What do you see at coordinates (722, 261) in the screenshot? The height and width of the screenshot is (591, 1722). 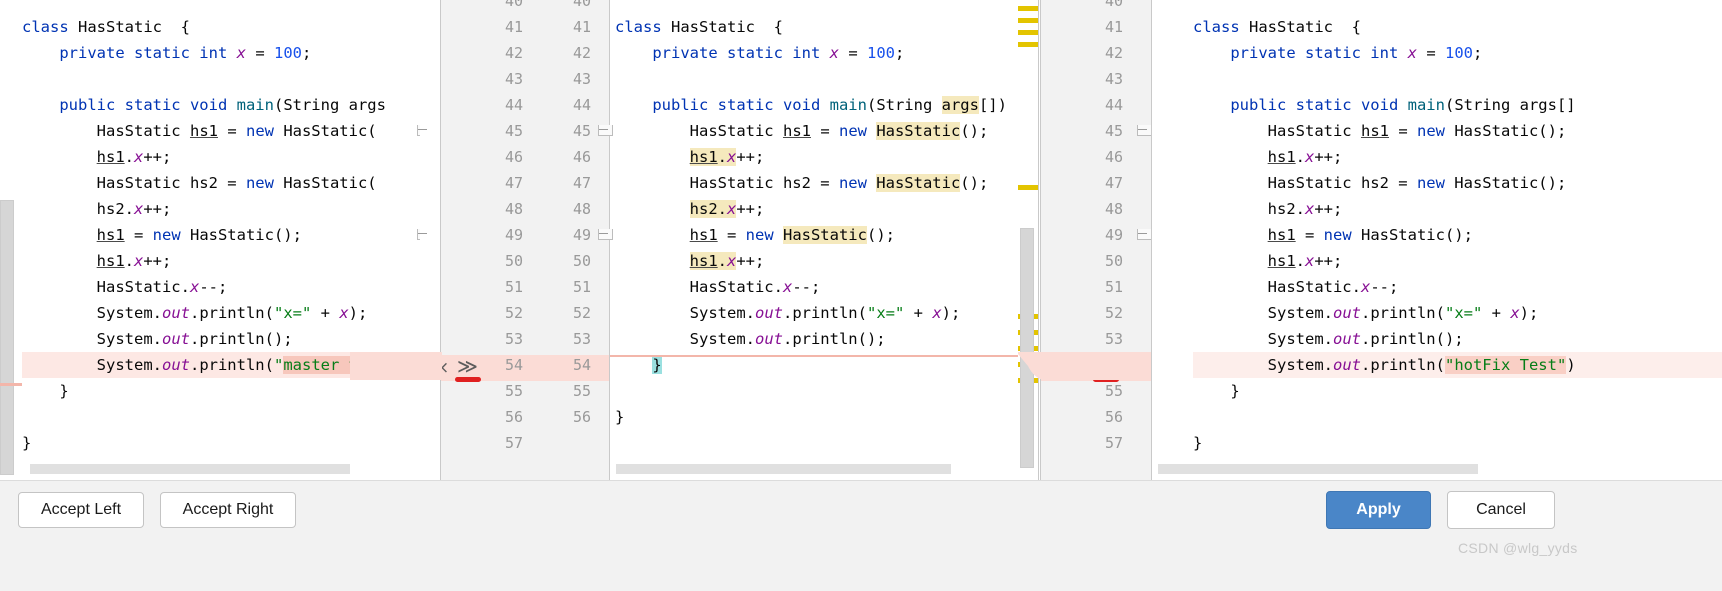 I see `code-token: .` at bounding box center [722, 261].